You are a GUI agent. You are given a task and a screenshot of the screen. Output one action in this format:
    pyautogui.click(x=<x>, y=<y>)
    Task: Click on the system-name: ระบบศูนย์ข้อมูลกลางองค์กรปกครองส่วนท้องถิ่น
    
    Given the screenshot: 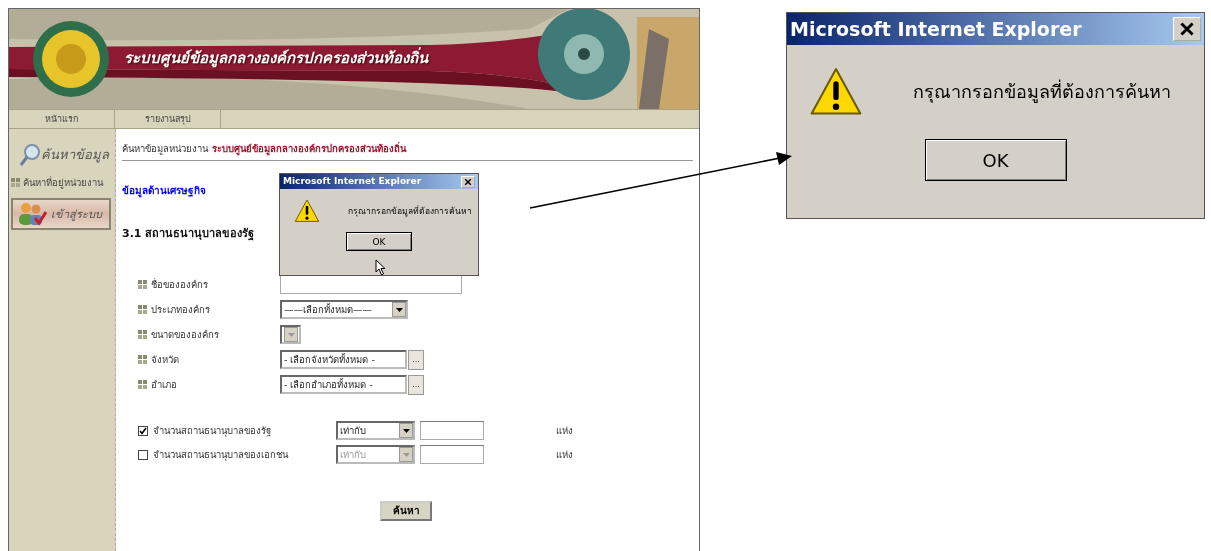 What is the action you would take?
    pyautogui.click(x=309, y=149)
    